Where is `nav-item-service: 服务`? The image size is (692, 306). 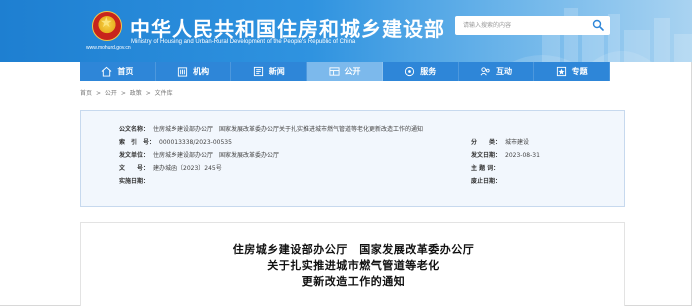
nav-item-service: 服务 is located at coordinates (421, 71).